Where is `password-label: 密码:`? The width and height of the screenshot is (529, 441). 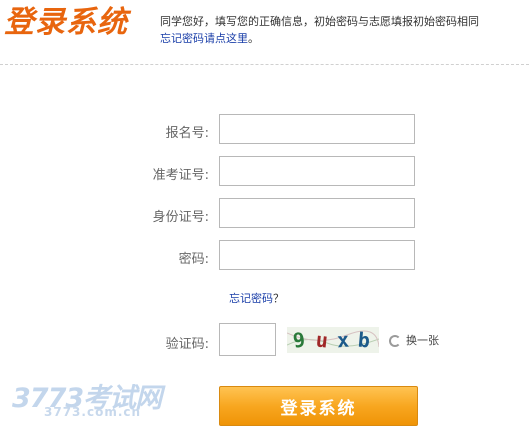 password-label: 密码: is located at coordinates (193, 259).